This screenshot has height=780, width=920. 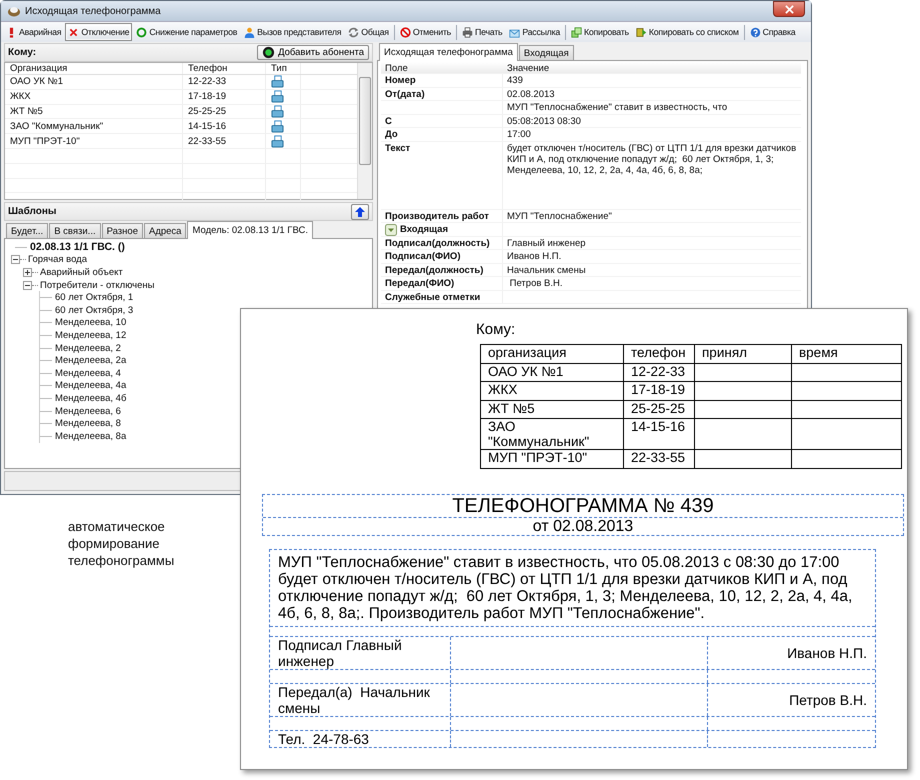 What do you see at coordinates (283, 68) in the screenshot?
I see `column-header: Тип` at bounding box center [283, 68].